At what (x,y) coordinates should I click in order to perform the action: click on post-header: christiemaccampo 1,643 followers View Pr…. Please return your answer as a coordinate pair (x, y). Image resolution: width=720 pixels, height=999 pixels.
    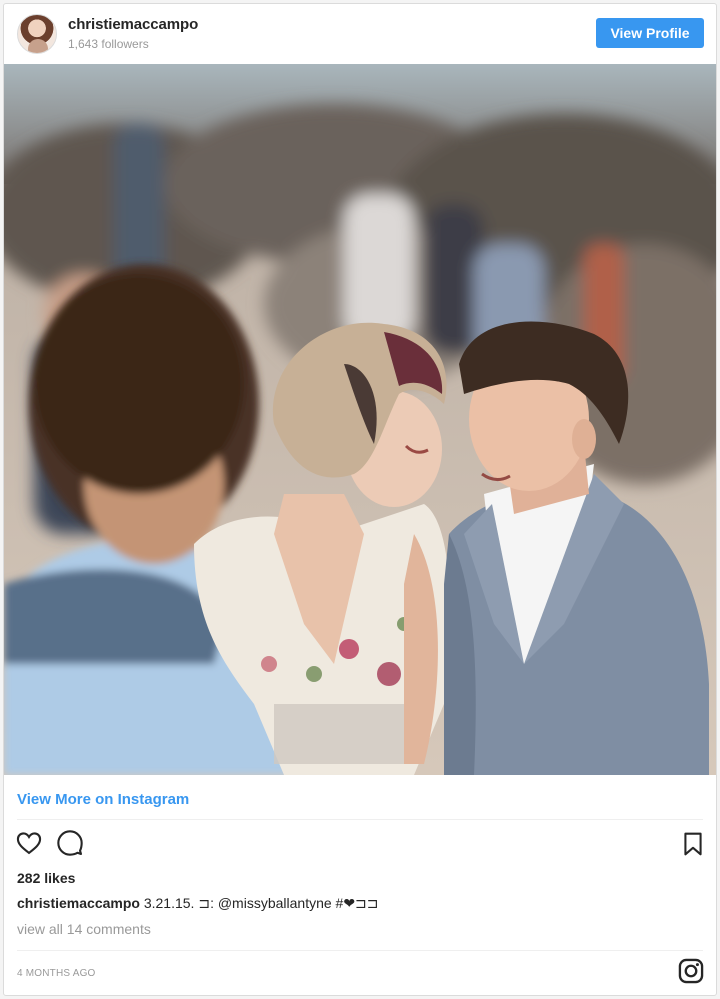
    Looking at the image, I should click on (360, 34).